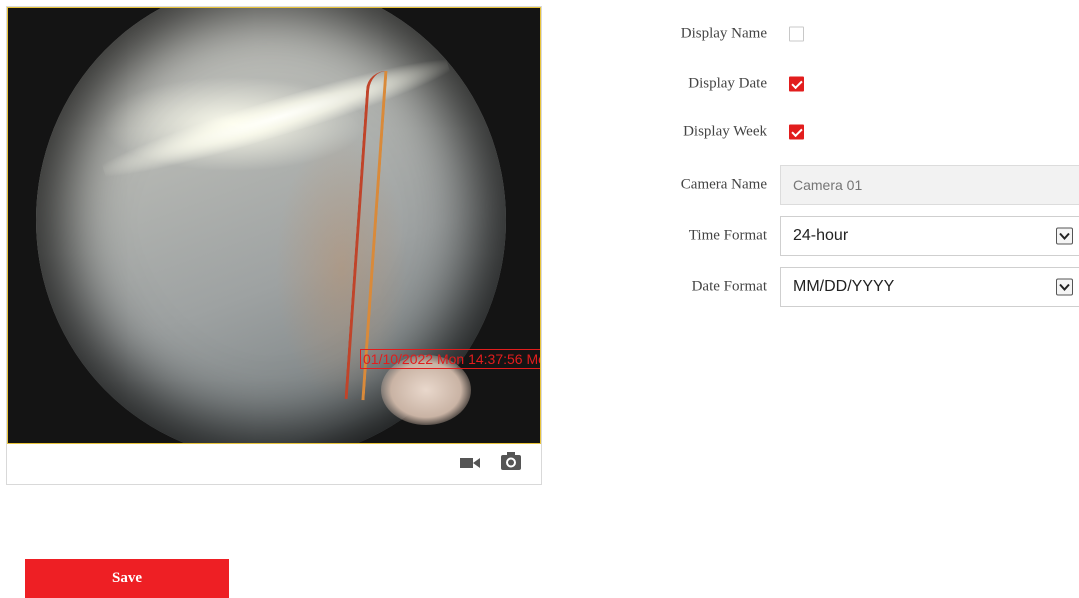 The height and width of the screenshot is (598, 1079). I want to click on display-date-label: Display Date, so click(727, 83).